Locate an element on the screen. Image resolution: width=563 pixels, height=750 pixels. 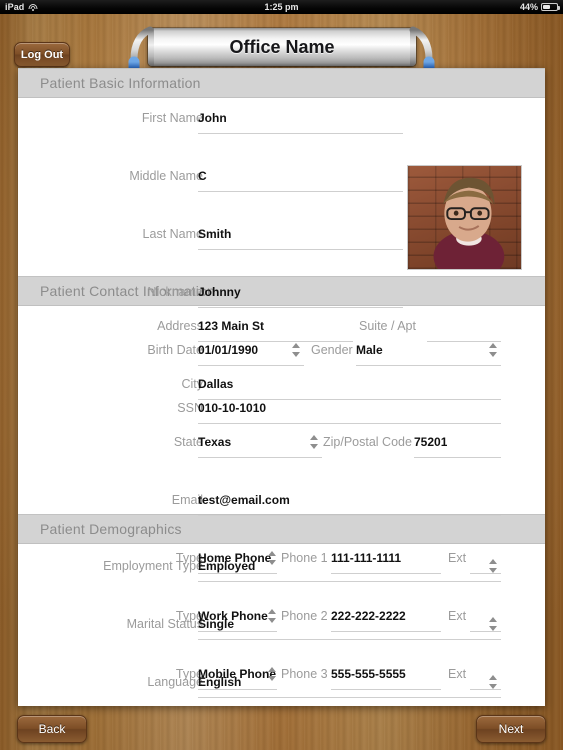
field-last-name: Last Name Smith is located at coordinates (281, 238).